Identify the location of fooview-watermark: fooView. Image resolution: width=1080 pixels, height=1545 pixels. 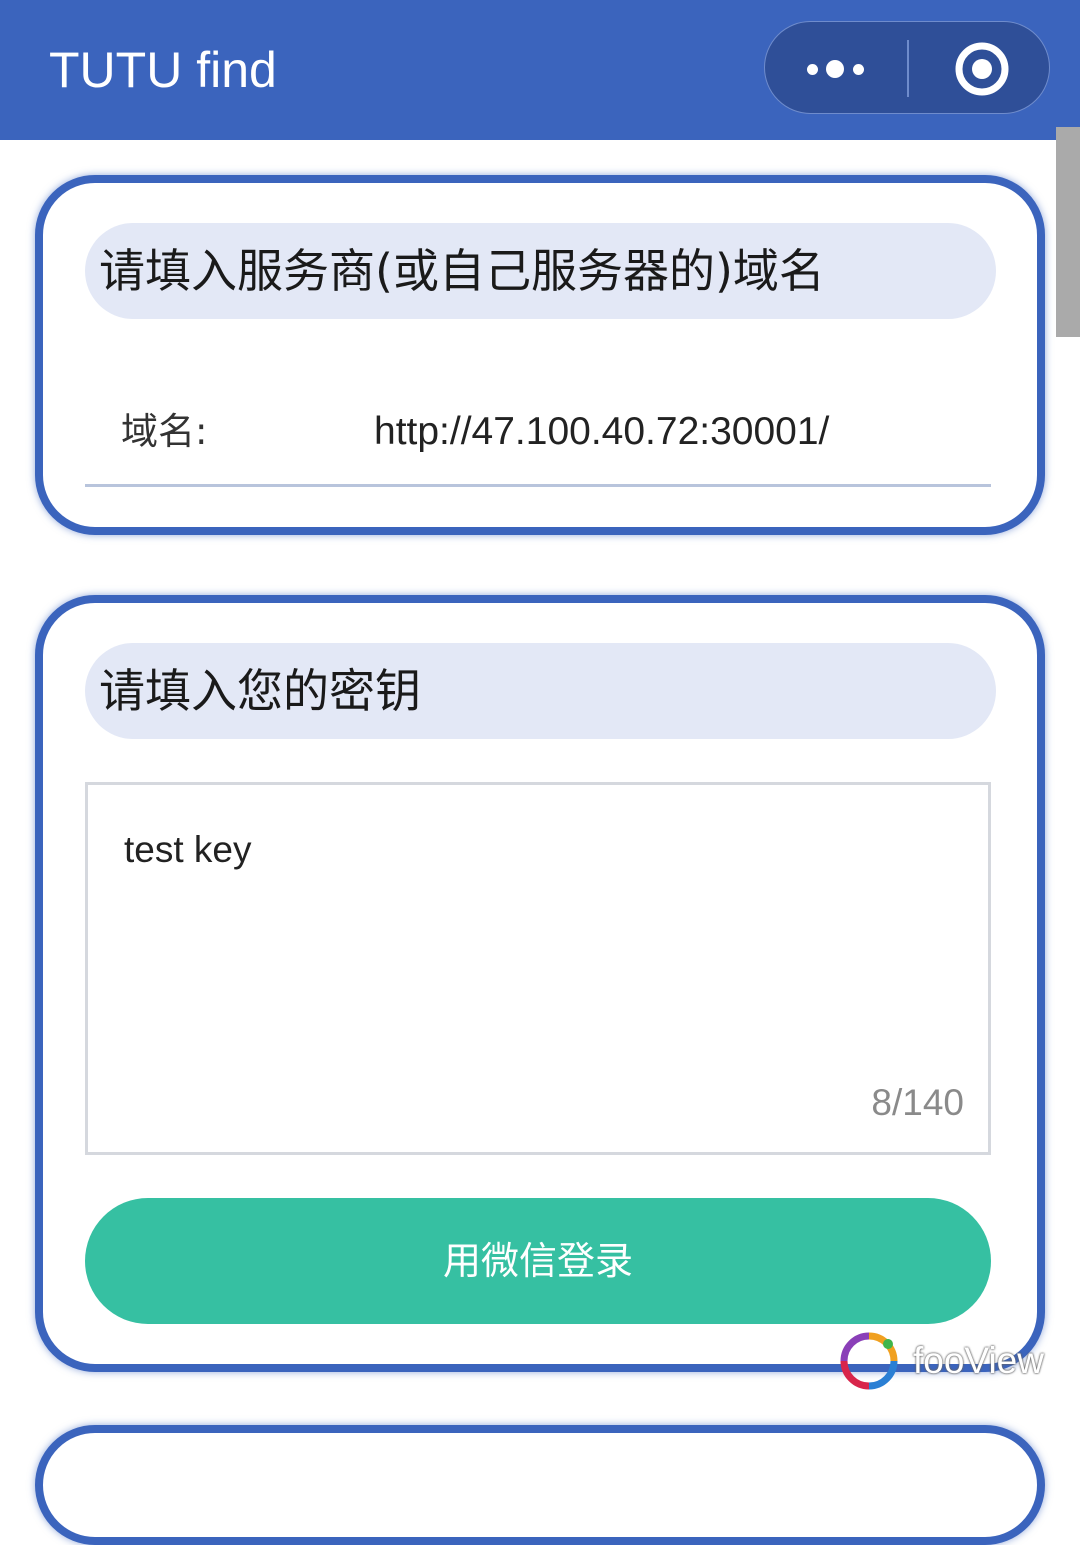
(943, 1361).